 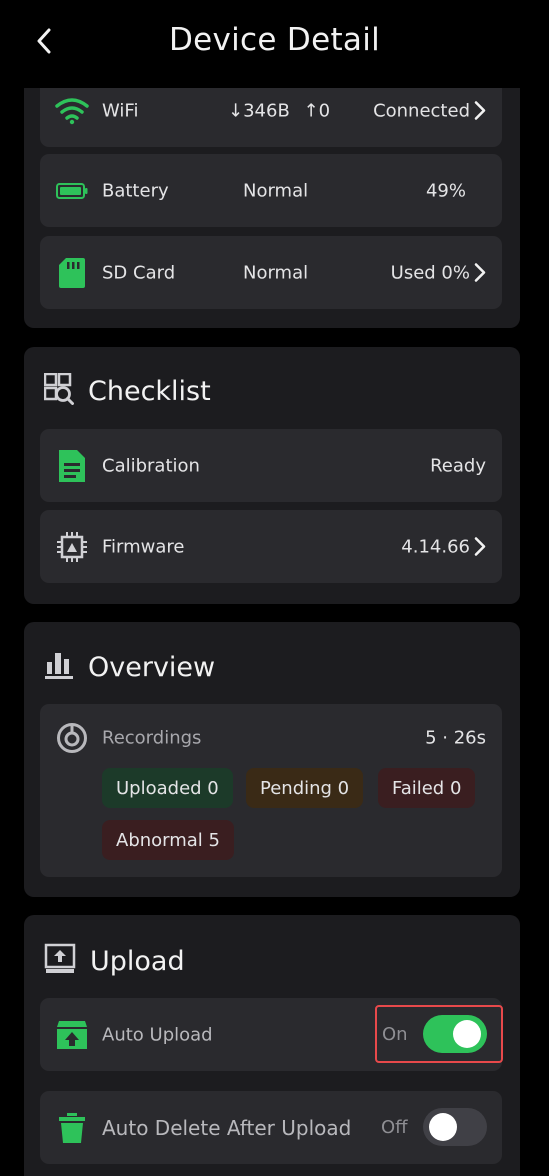 What do you see at coordinates (72, 466) in the screenshot?
I see `document-icon` at bounding box center [72, 466].